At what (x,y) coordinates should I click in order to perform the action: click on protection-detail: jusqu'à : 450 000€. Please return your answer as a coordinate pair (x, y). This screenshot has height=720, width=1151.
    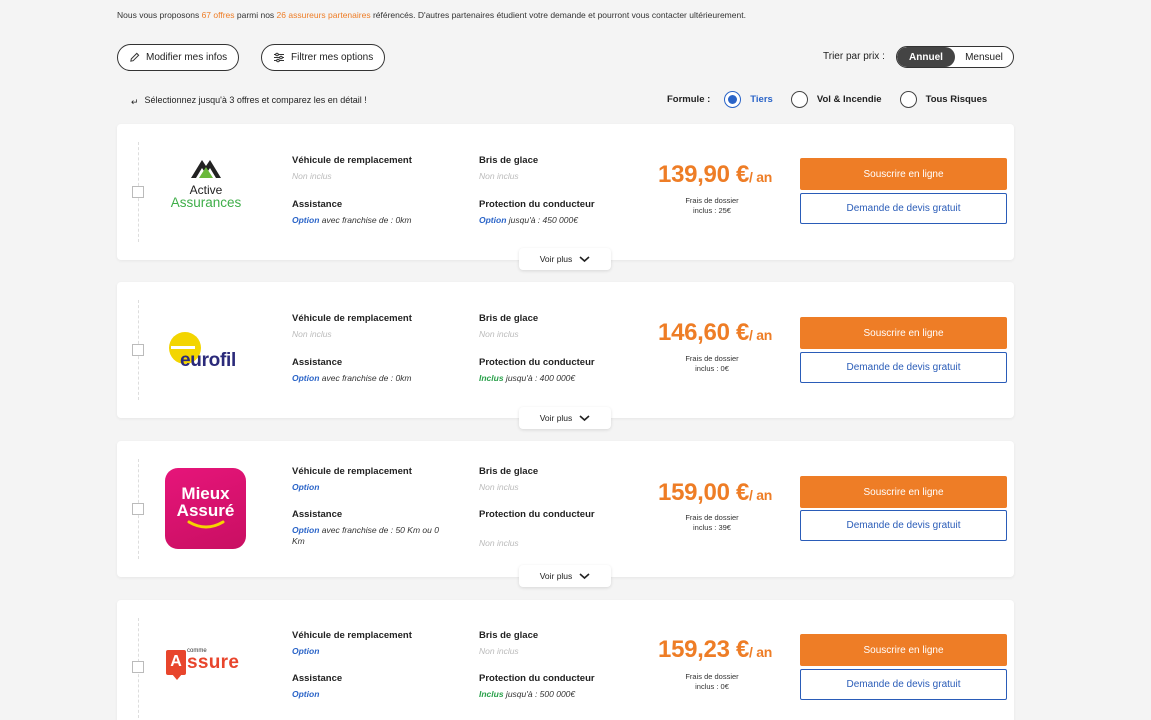
    Looking at the image, I should click on (542, 220).